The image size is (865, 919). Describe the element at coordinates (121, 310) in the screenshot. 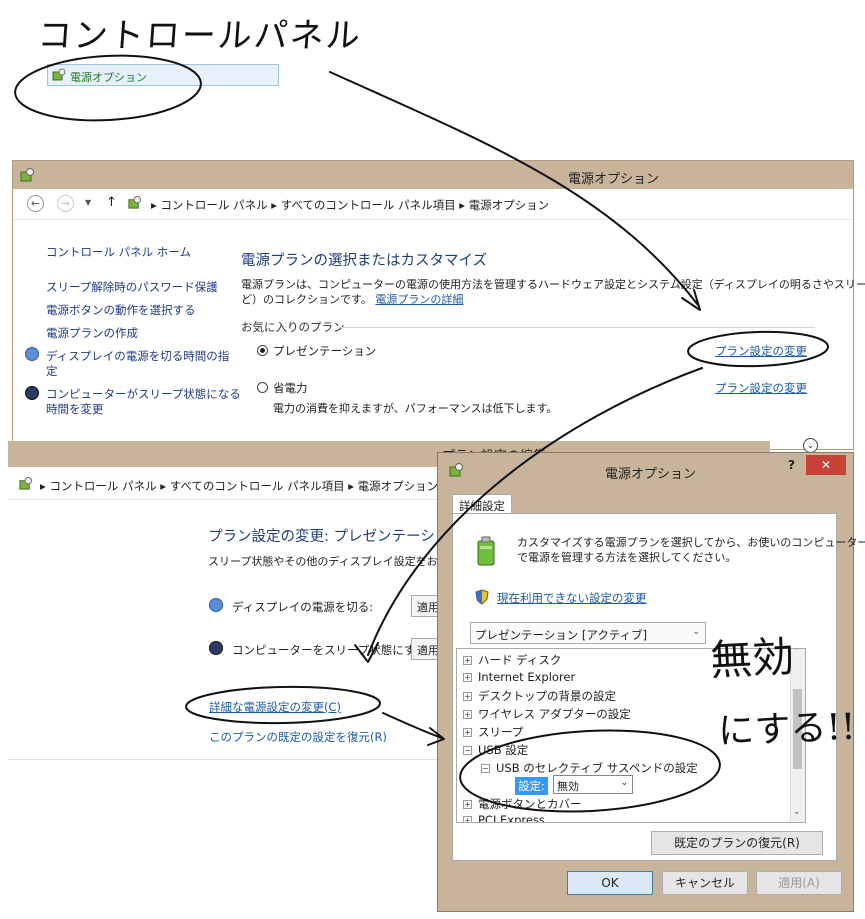

I see `sidebar-item-power-button: 電源ボタンの動作を選択する` at that location.